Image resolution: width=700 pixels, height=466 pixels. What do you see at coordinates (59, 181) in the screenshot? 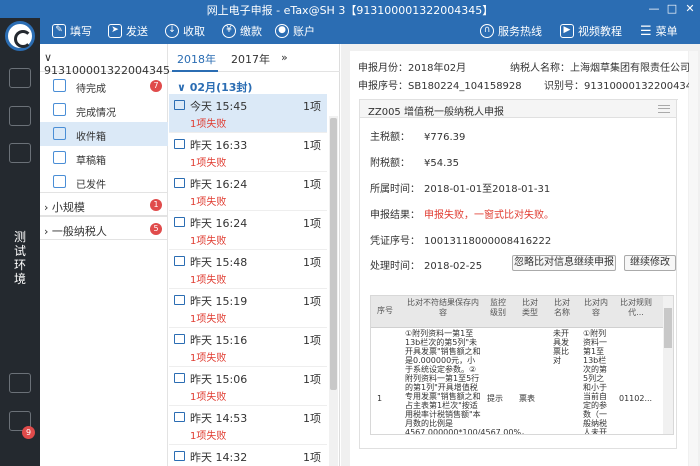
I see `sent-icon` at bounding box center [59, 181].